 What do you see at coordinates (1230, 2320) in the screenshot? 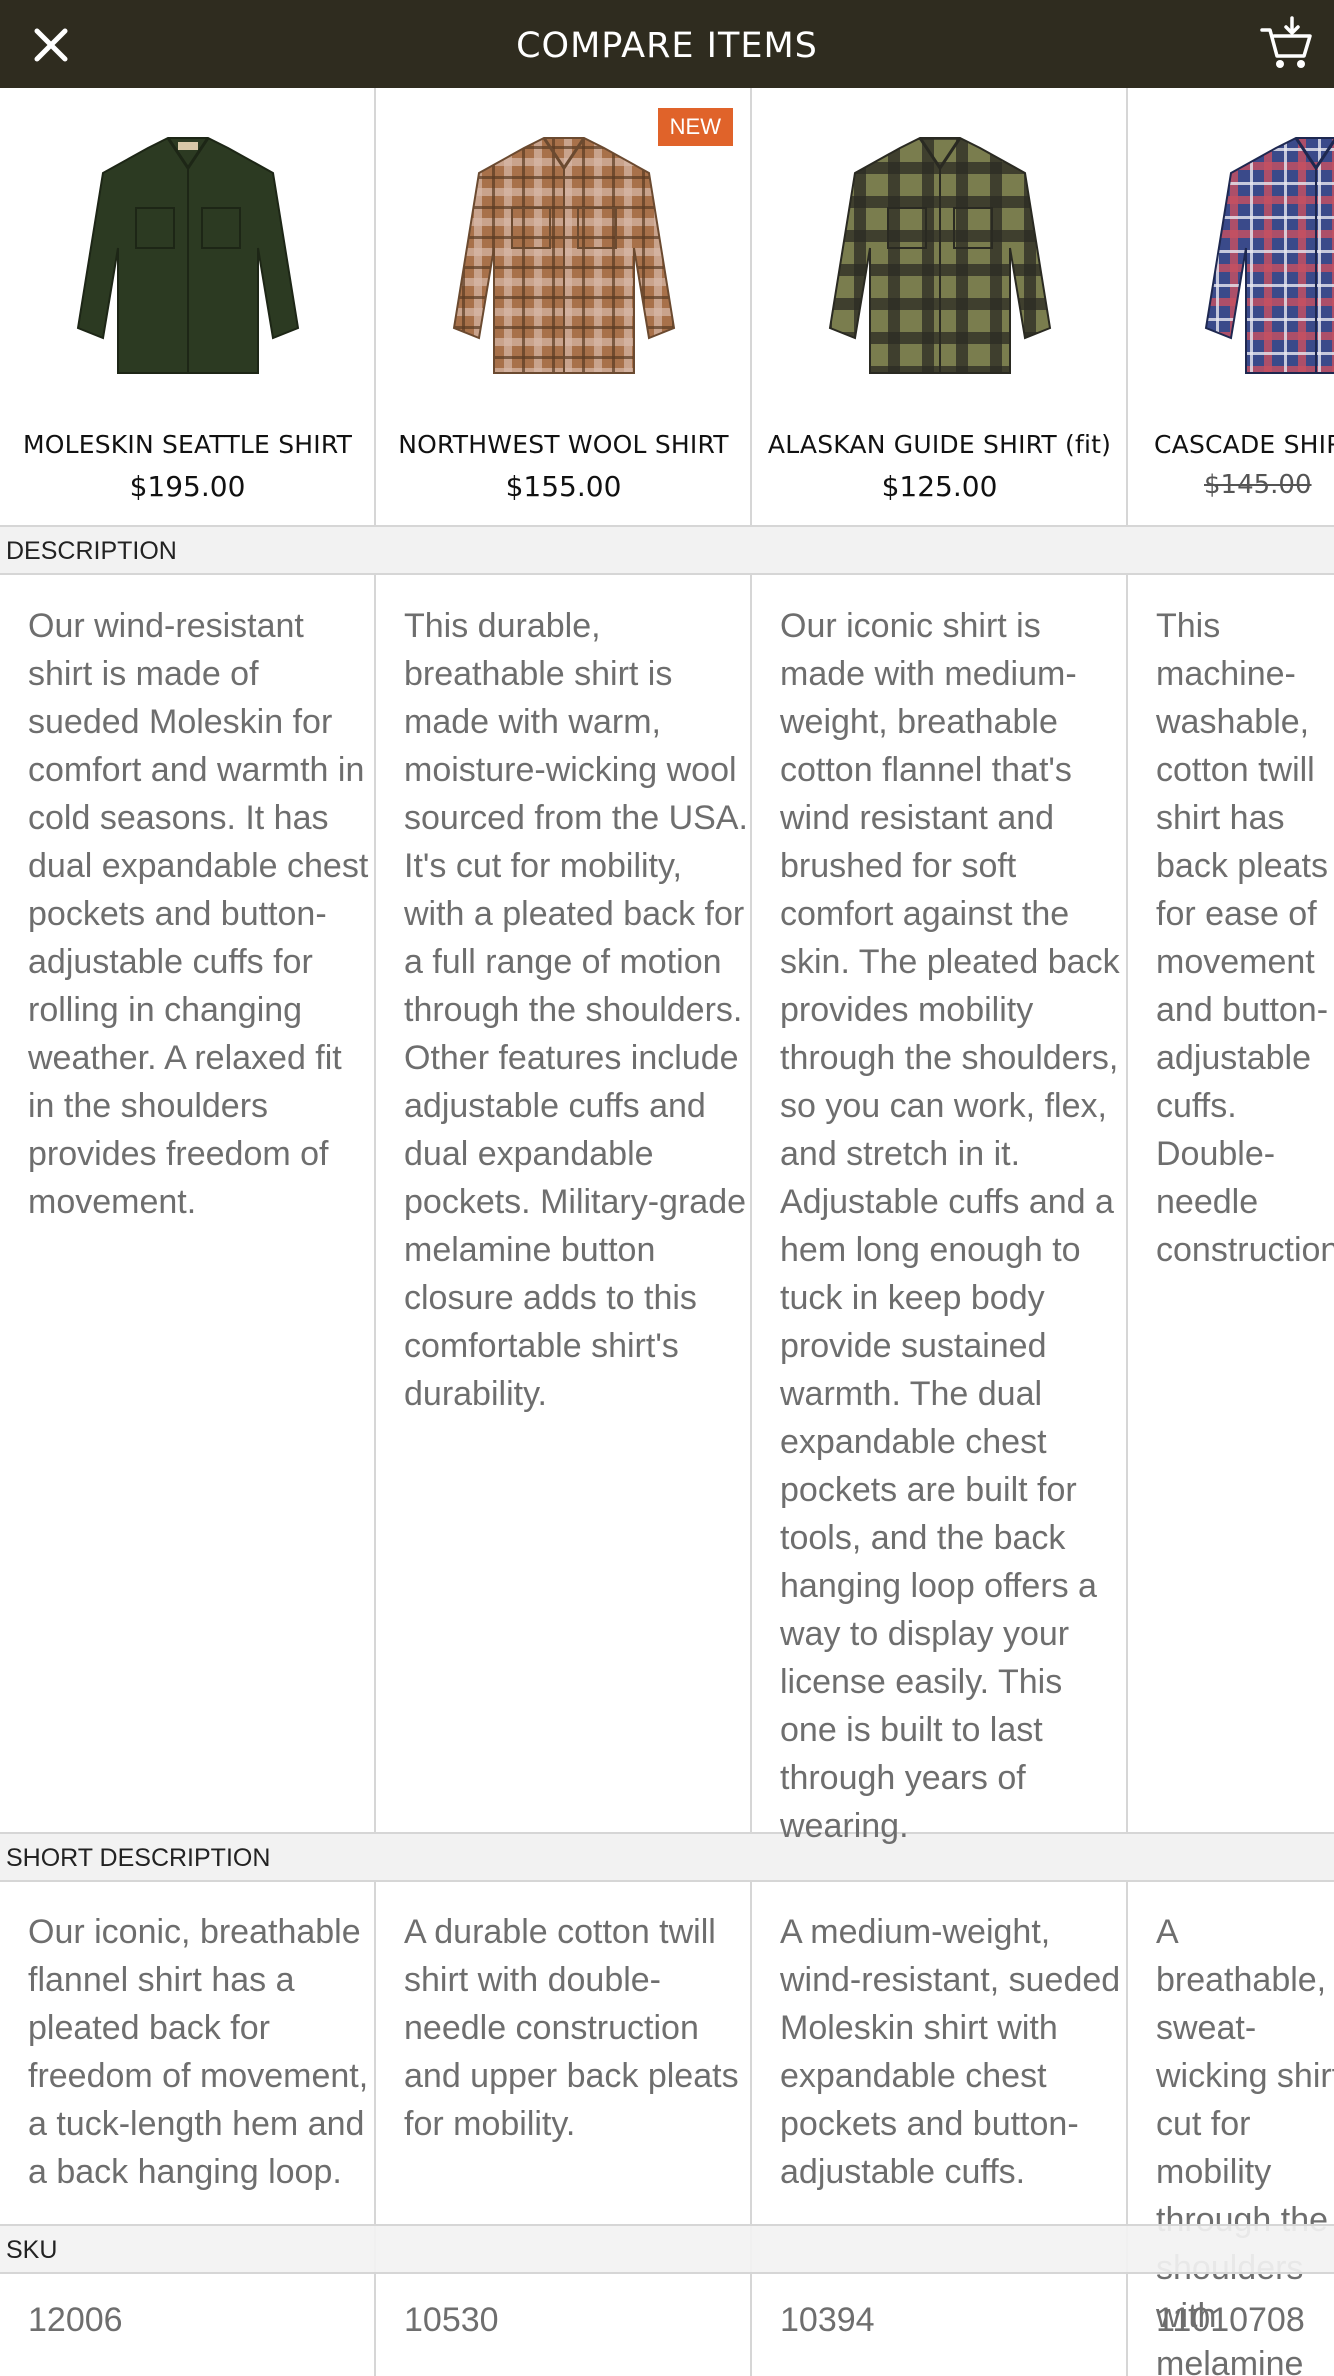
I see `sku-cell: 11010708` at bounding box center [1230, 2320].